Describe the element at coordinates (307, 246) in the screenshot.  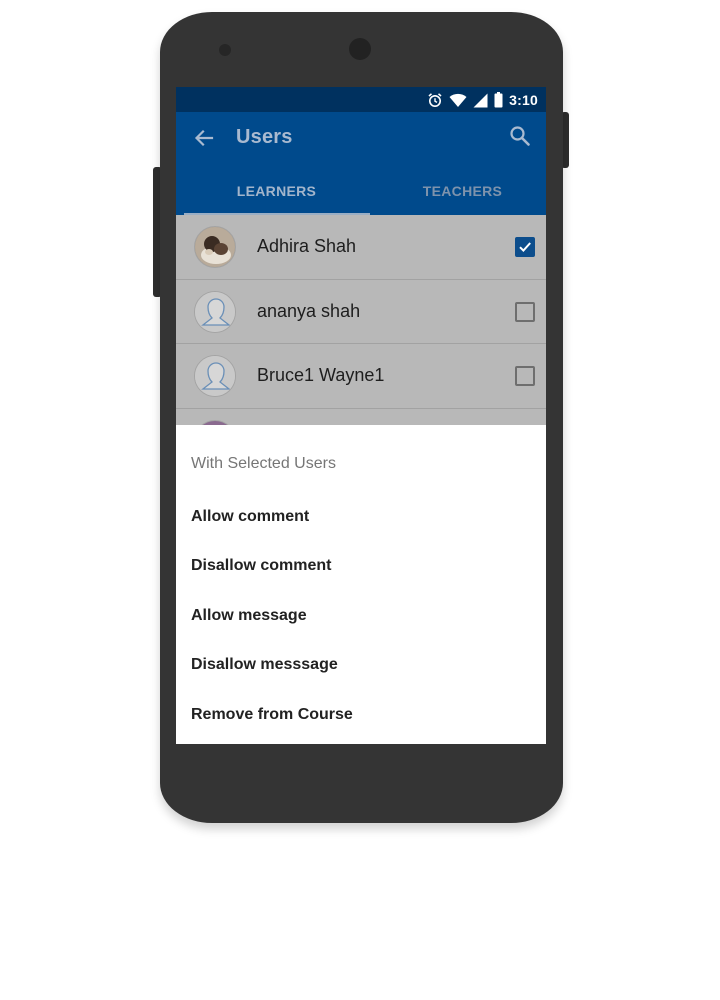
I see `user-name: Adhira Shah` at that location.